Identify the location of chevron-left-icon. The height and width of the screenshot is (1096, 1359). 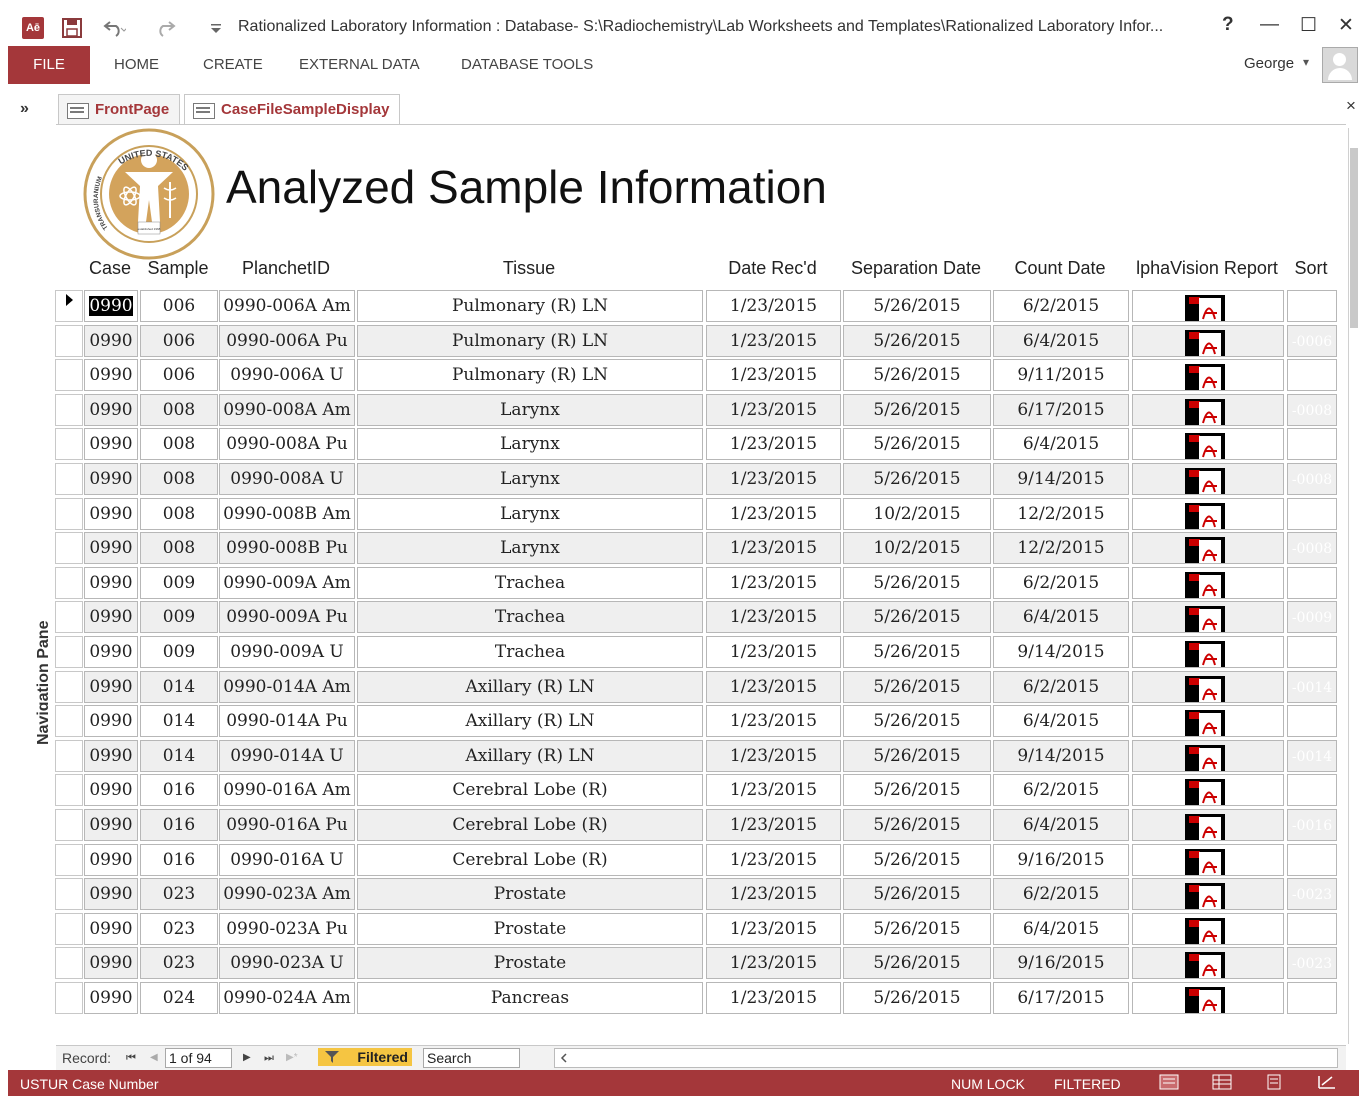
(564, 1058).